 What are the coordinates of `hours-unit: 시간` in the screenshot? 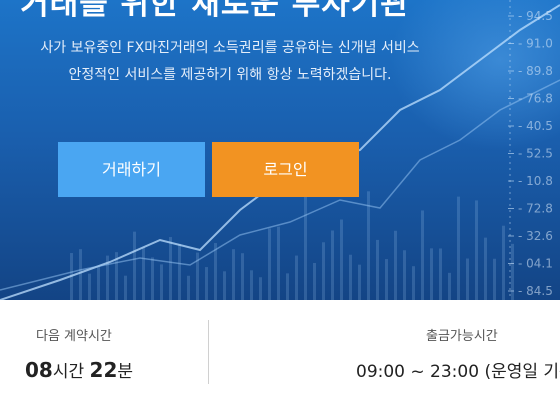 It's located at (68, 372).